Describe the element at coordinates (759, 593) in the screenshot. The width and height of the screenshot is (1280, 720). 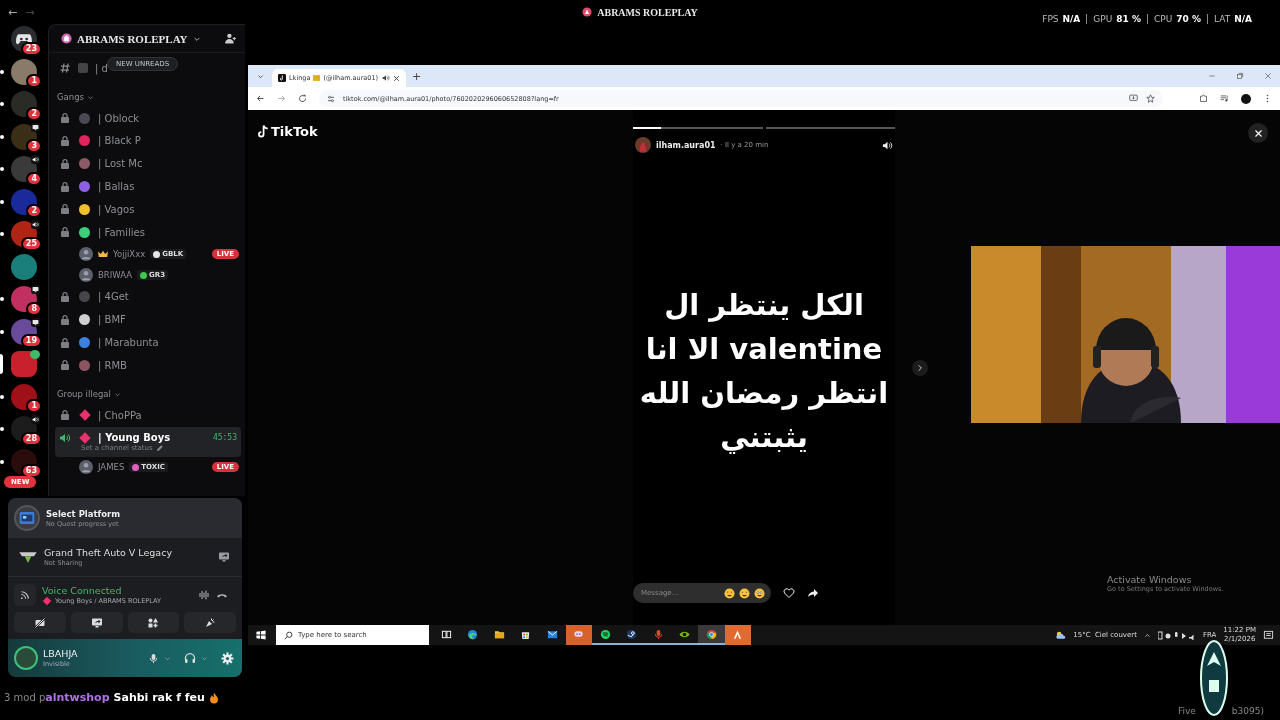
I see `flushed-face-icon` at that location.